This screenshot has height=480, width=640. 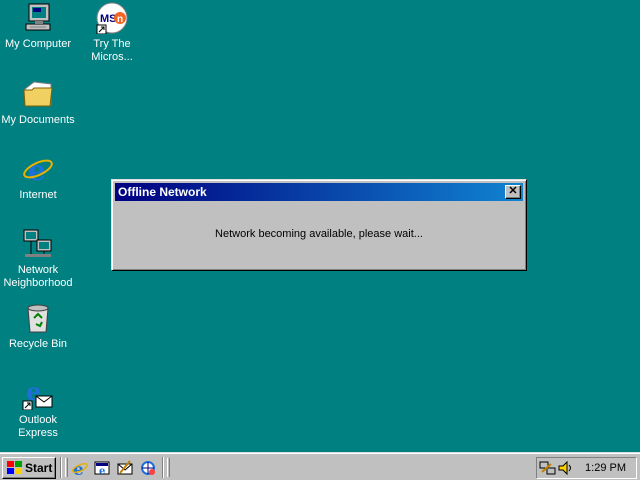 What do you see at coordinates (605, 468) in the screenshot?
I see `clock: 1:29 PM` at bounding box center [605, 468].